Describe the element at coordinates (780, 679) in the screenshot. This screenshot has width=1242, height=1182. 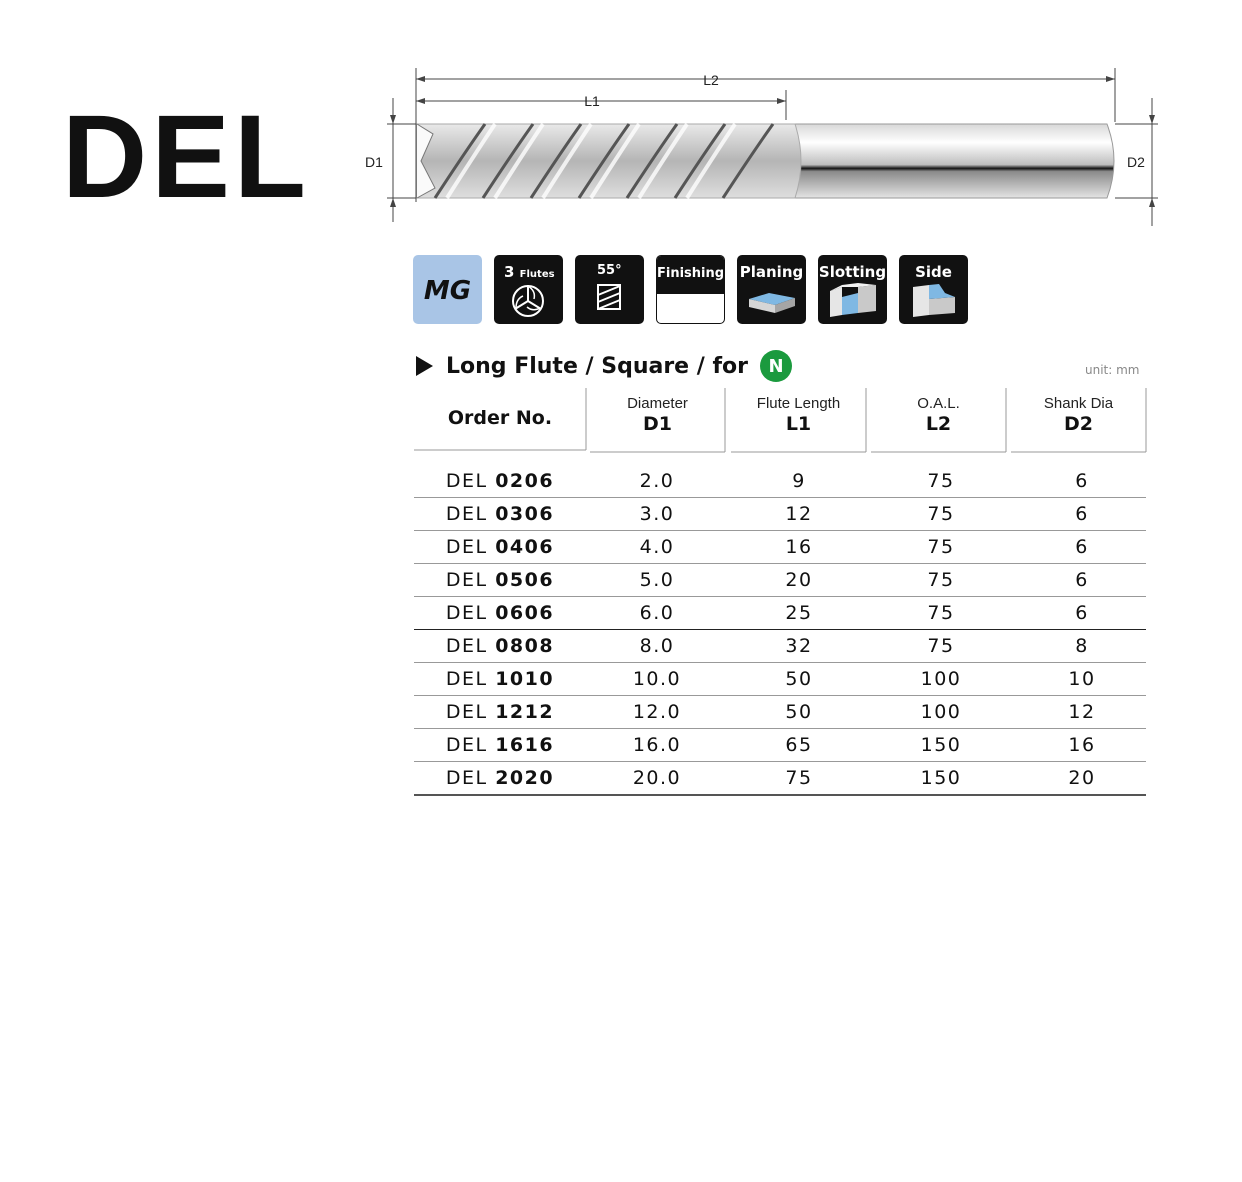
I see `table-row: DEL 1010 10.0 50 100 10` at that location.